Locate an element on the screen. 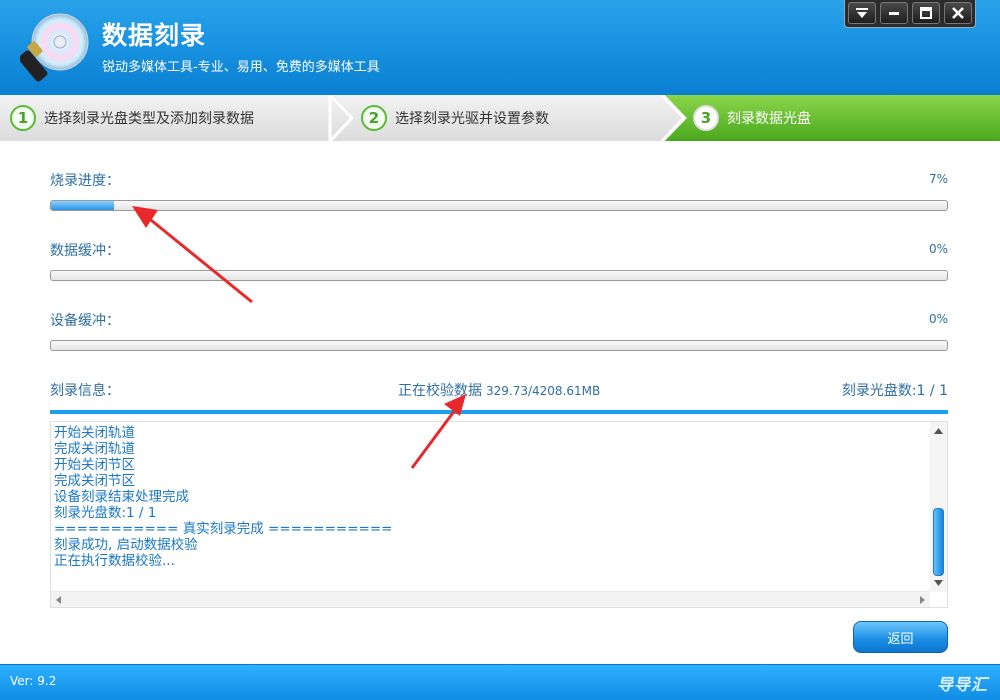  burn-progress-percent: 7% is located at coordinates (938, 179).